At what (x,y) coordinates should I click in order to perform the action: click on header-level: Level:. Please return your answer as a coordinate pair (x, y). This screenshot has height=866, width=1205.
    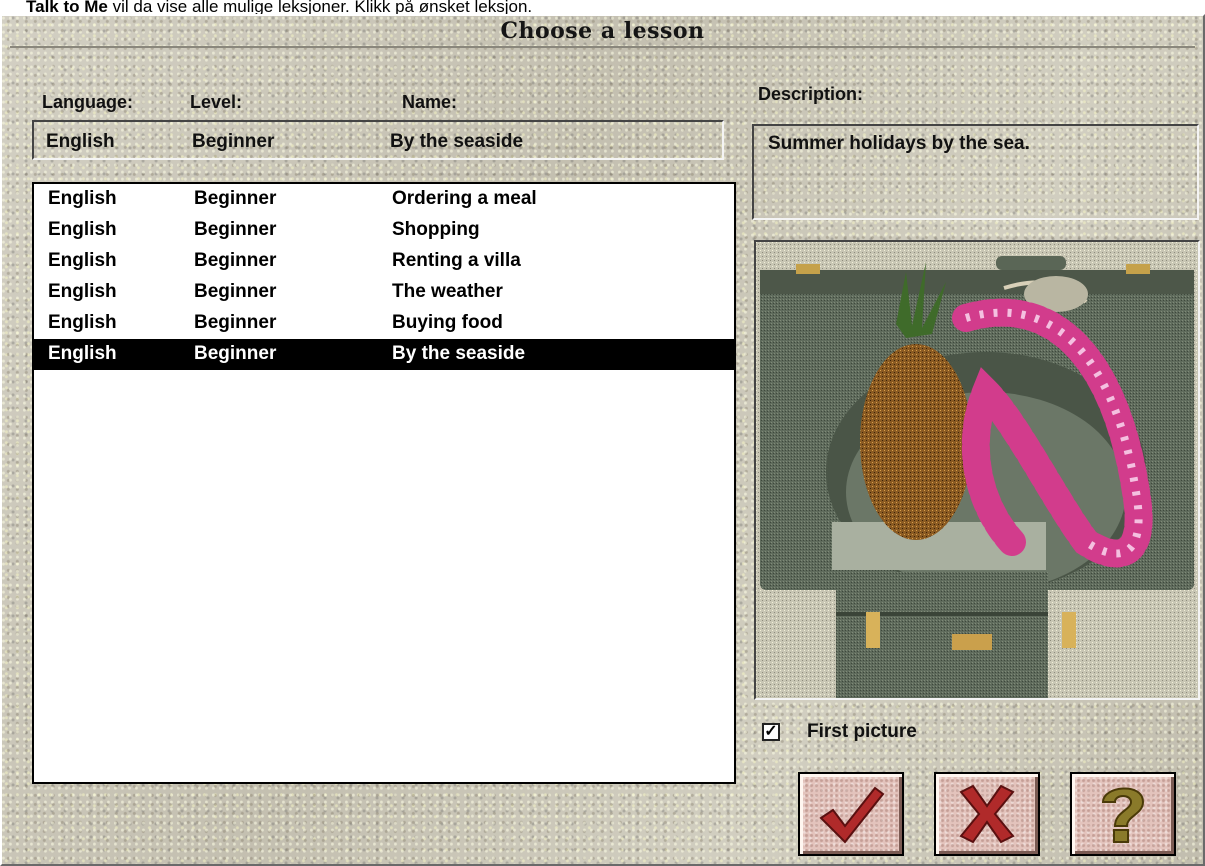
    Looking at the image, I should click on (216, 102).